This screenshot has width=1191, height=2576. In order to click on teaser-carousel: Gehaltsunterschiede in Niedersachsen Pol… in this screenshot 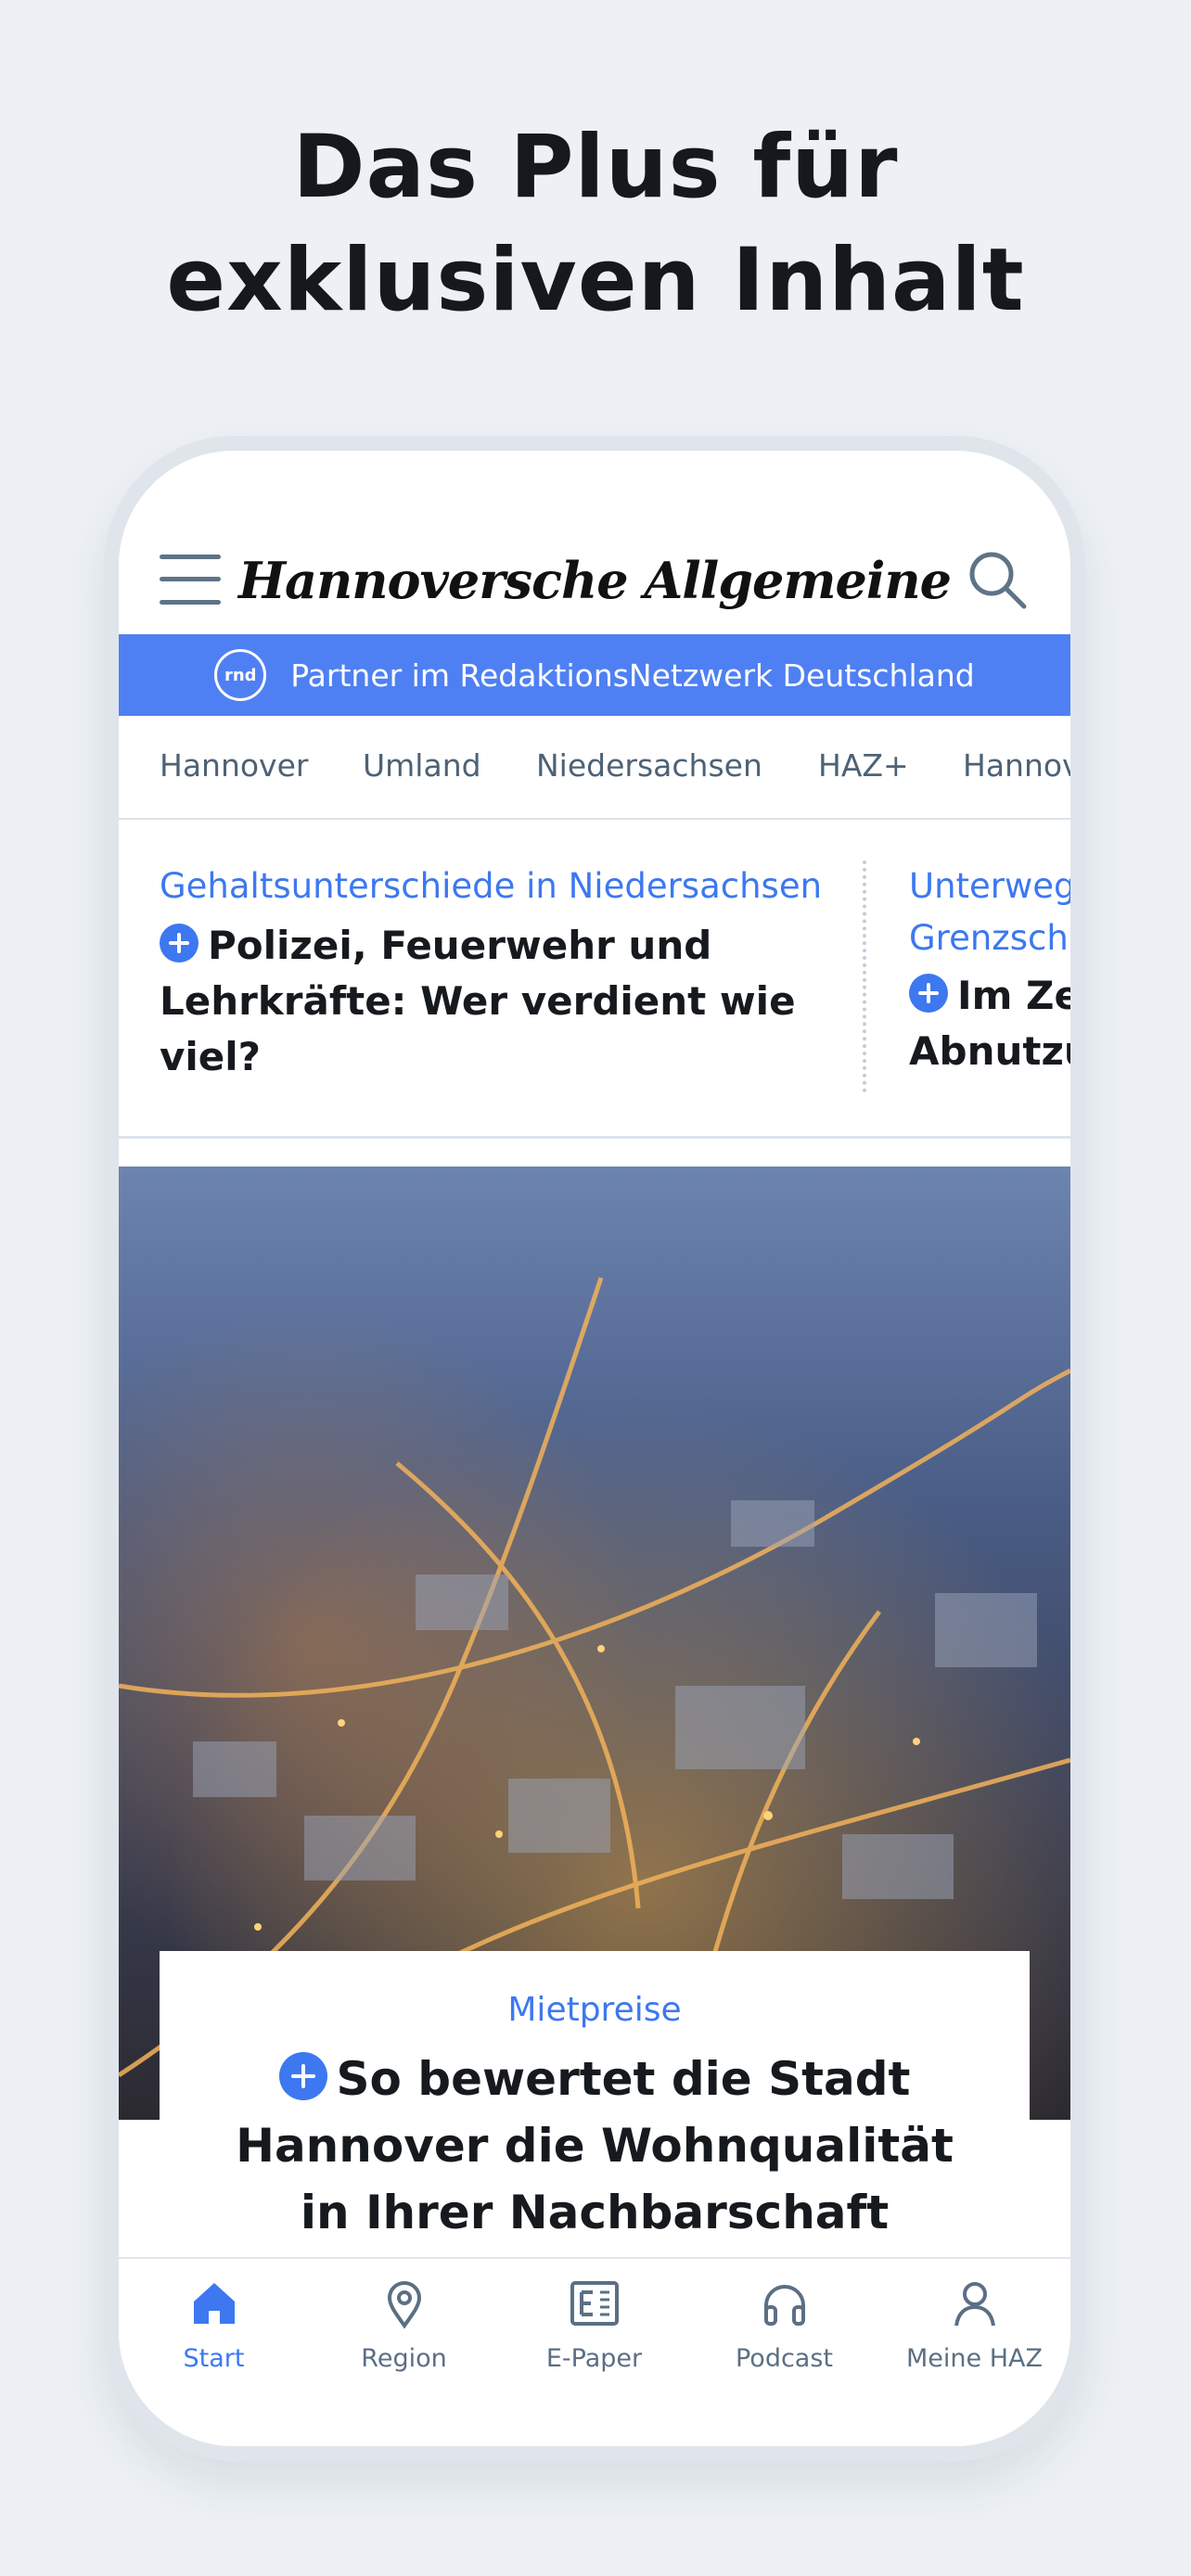, I will do `click(594, 979)`.